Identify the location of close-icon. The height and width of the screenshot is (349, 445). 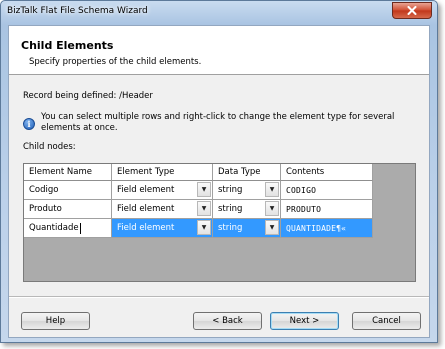
(412, 10).